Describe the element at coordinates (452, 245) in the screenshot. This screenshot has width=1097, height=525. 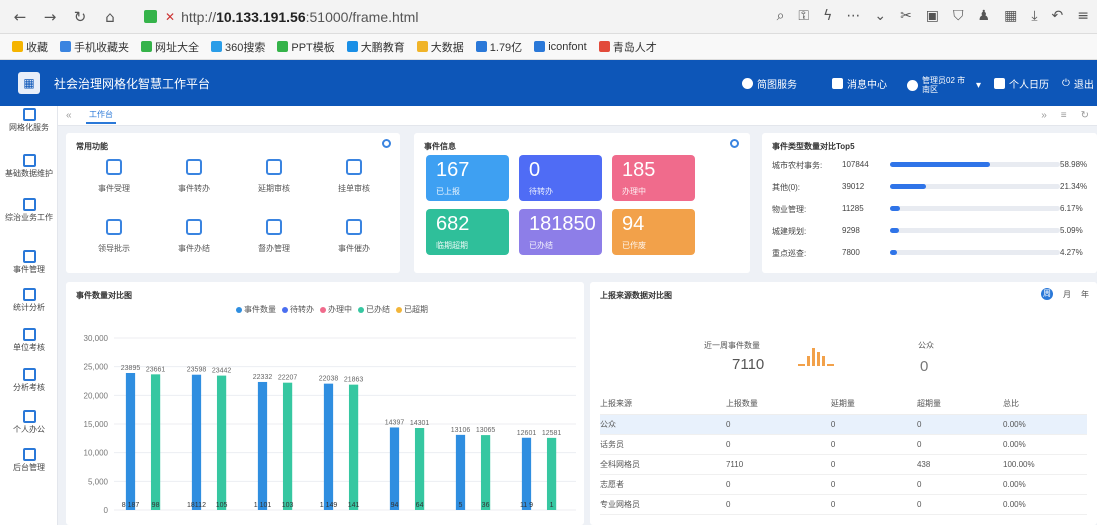
I see `tile-label: 临期超期` at that location.